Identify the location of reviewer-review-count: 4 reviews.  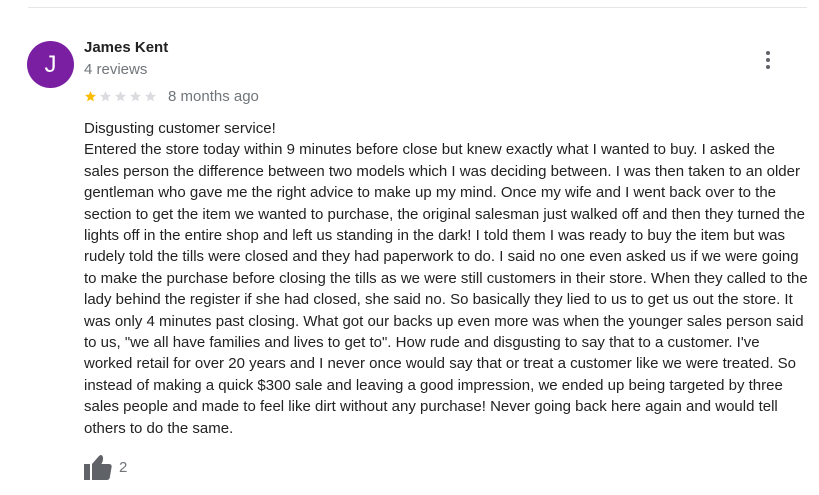
(115, 69).